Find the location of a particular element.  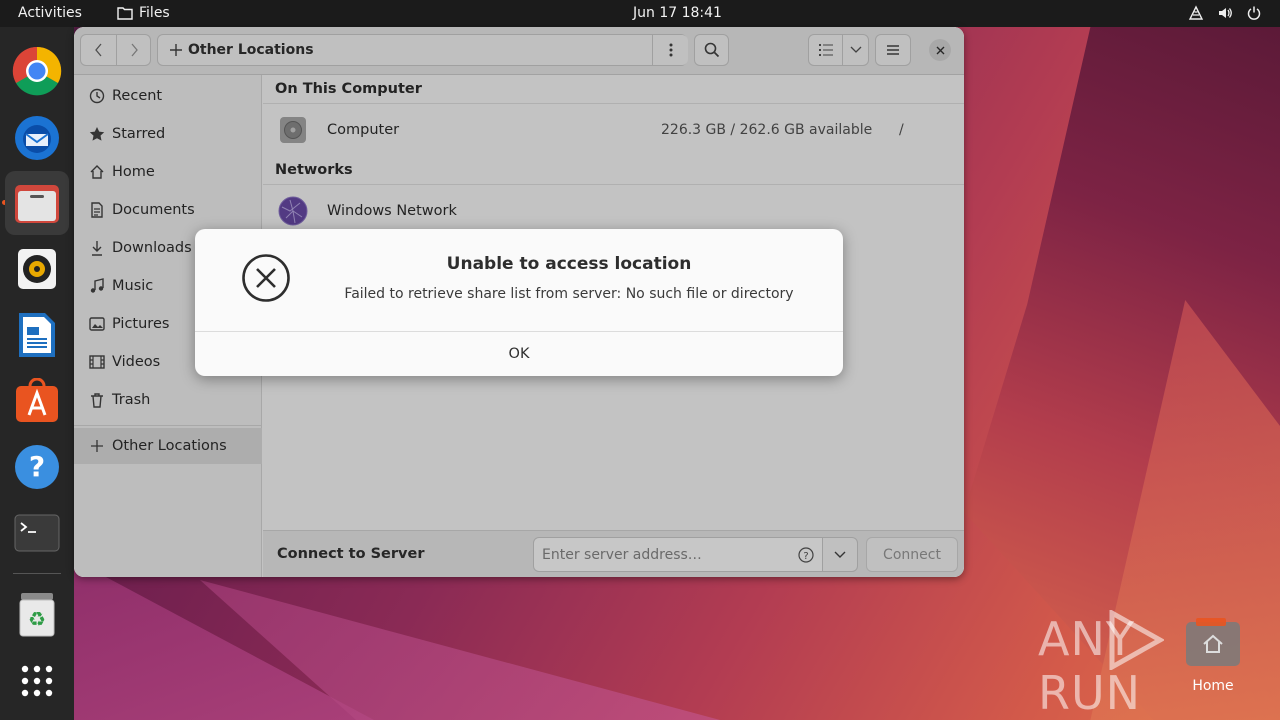

volume-icon is located at coordinates (1225, 13).